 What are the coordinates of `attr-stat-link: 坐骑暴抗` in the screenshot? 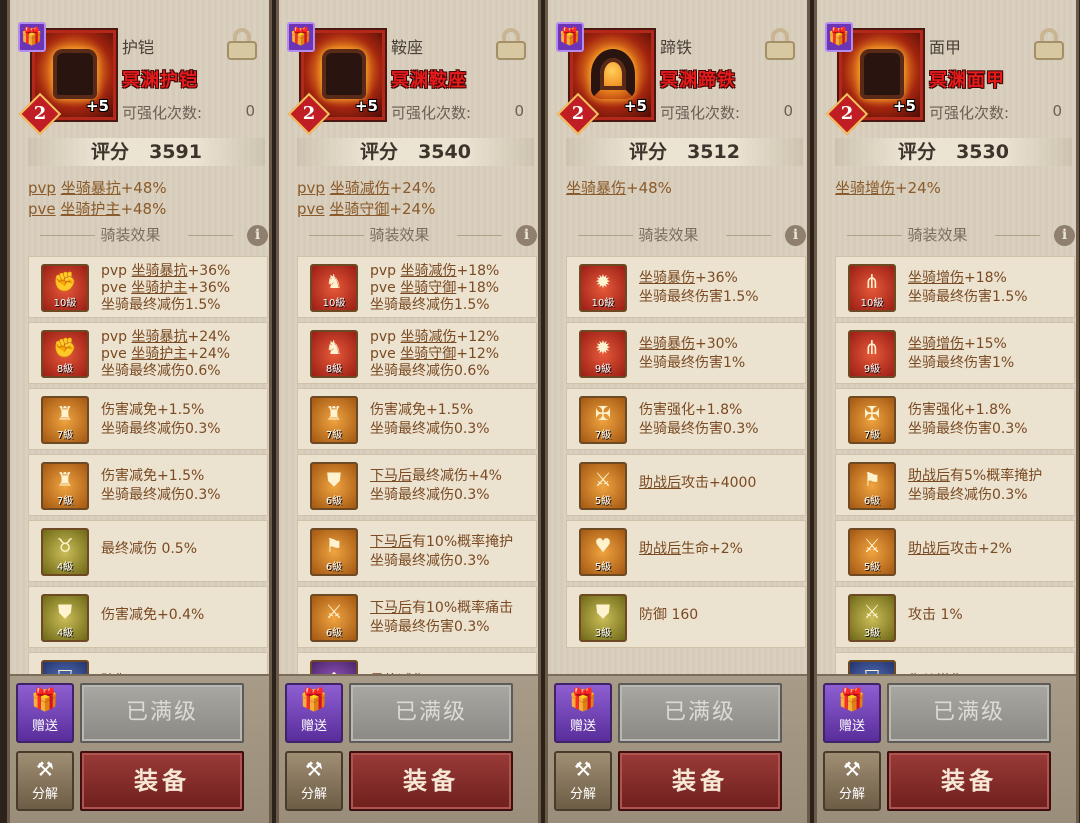 It's located at (91, 188).